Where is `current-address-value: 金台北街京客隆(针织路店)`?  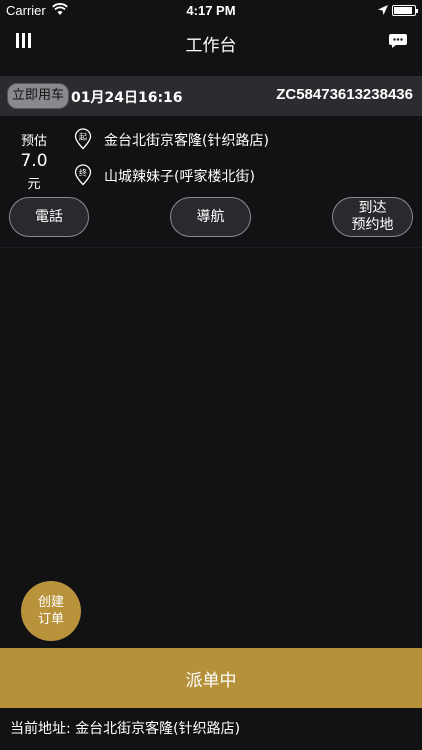
current-address-value: 金台北街京客隆(针织路店) is located at coordinates (158, 729).